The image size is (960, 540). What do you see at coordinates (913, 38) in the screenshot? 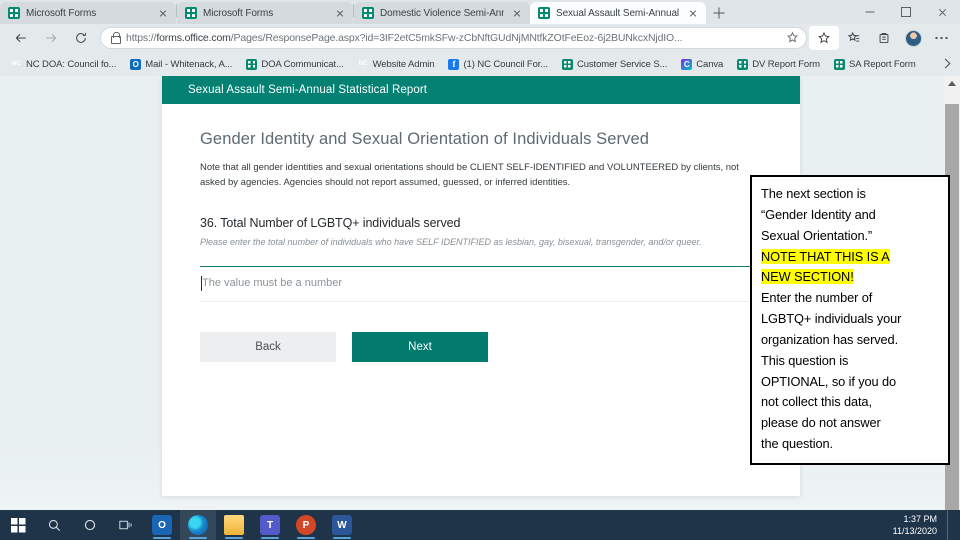
I see `profile-avatar` at bounding box center [913, 38].